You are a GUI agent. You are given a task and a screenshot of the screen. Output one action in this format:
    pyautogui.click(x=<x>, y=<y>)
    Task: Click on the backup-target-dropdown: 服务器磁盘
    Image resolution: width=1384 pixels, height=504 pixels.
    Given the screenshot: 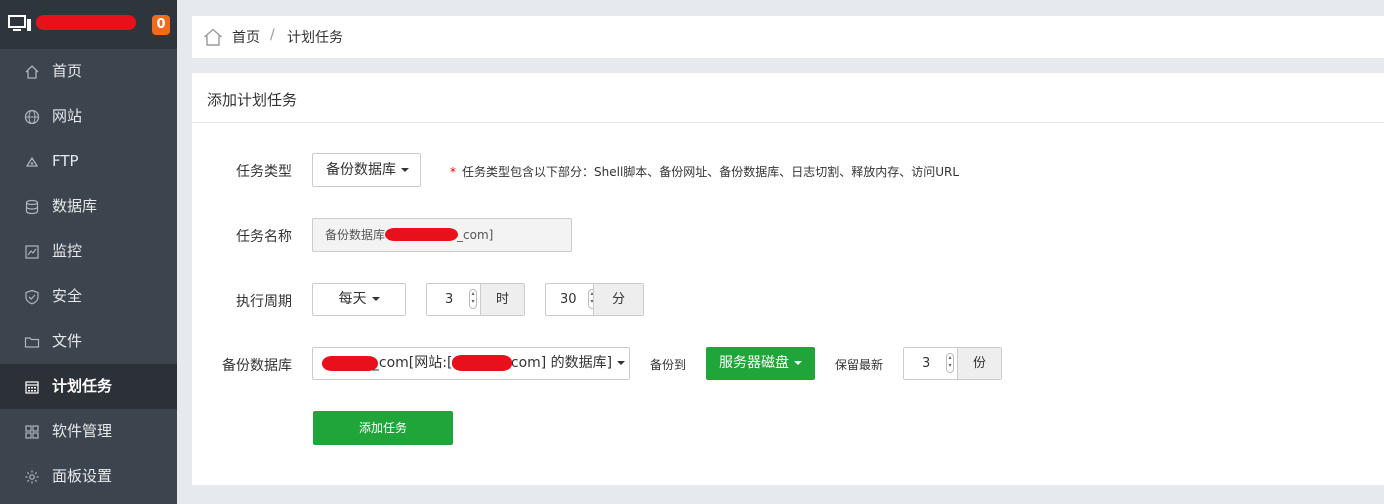 What is the action you would take?
    pyautogui.click(x=760, y=363)
    